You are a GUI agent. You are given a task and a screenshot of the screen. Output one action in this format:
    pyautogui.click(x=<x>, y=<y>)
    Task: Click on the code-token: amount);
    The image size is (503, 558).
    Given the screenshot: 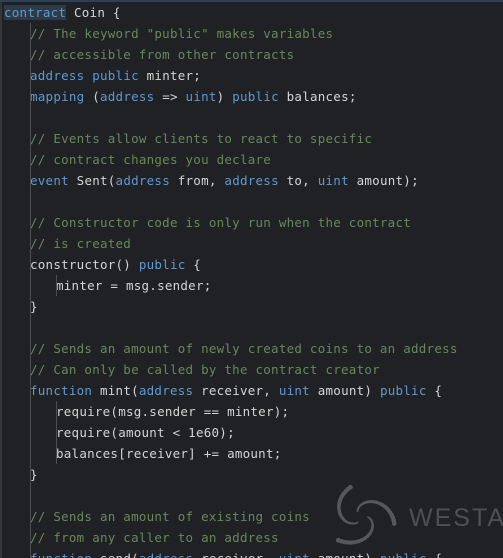 What is the action you would take?
    pyautogui.click(x=383, y=180)
    